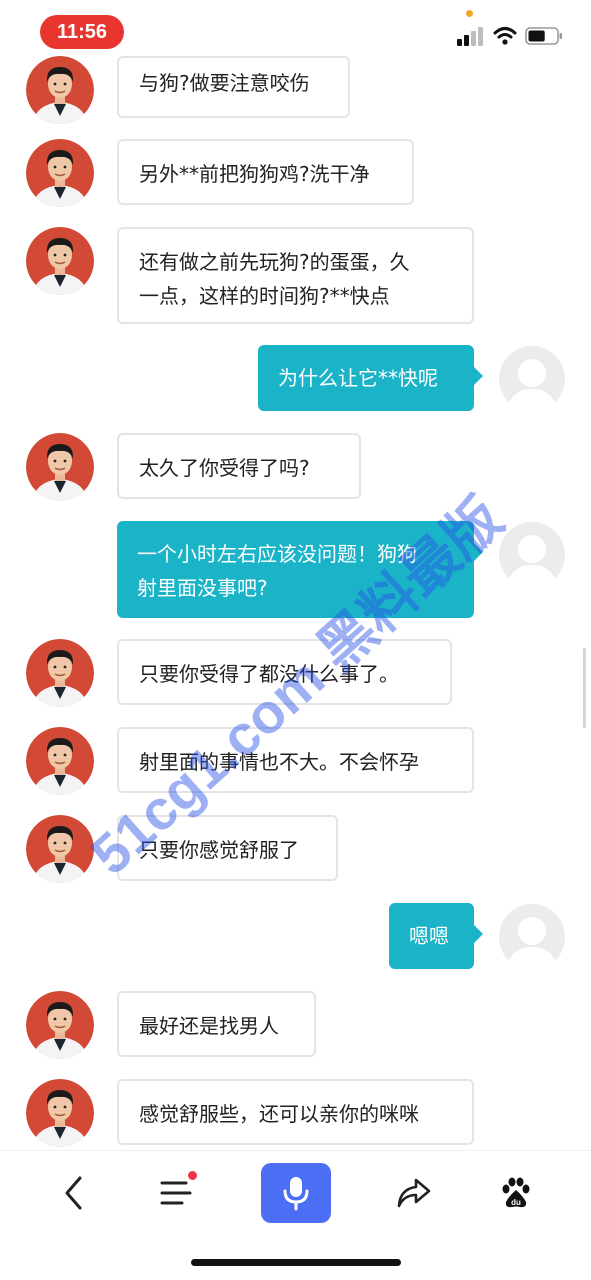 The height and width of the screenshot is (1280, 591). I want to click on scrollbar, so click(584, 688).